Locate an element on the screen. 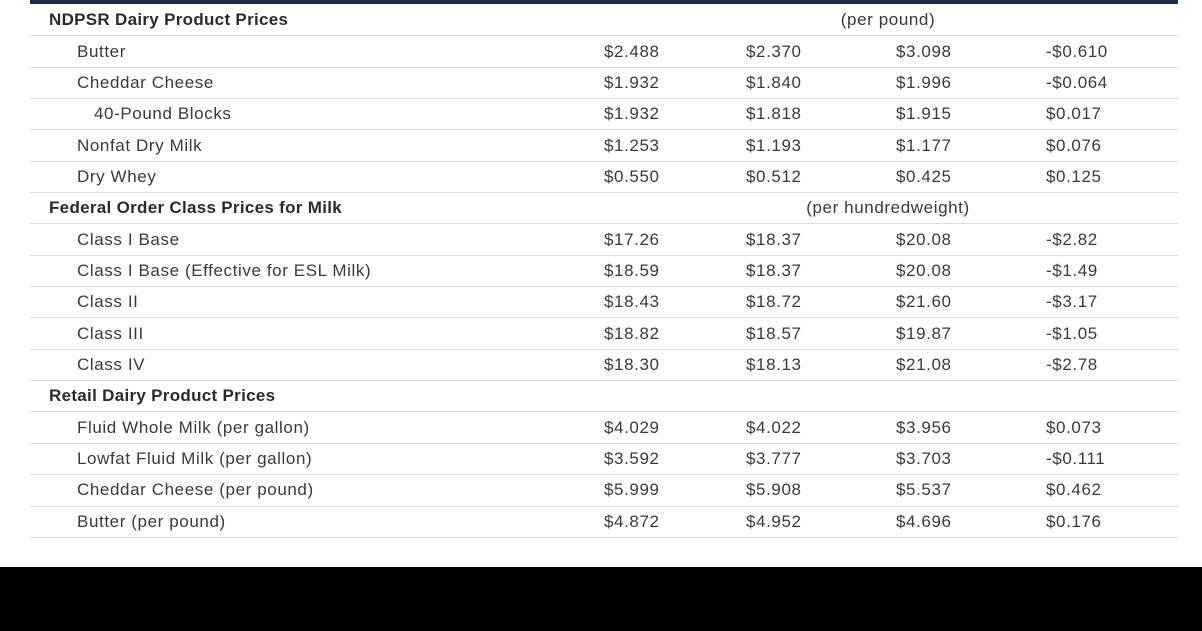 The width and height of the screenshot is (1202, 631). cell-value: $18.82 is located at coordinates (632, 333).